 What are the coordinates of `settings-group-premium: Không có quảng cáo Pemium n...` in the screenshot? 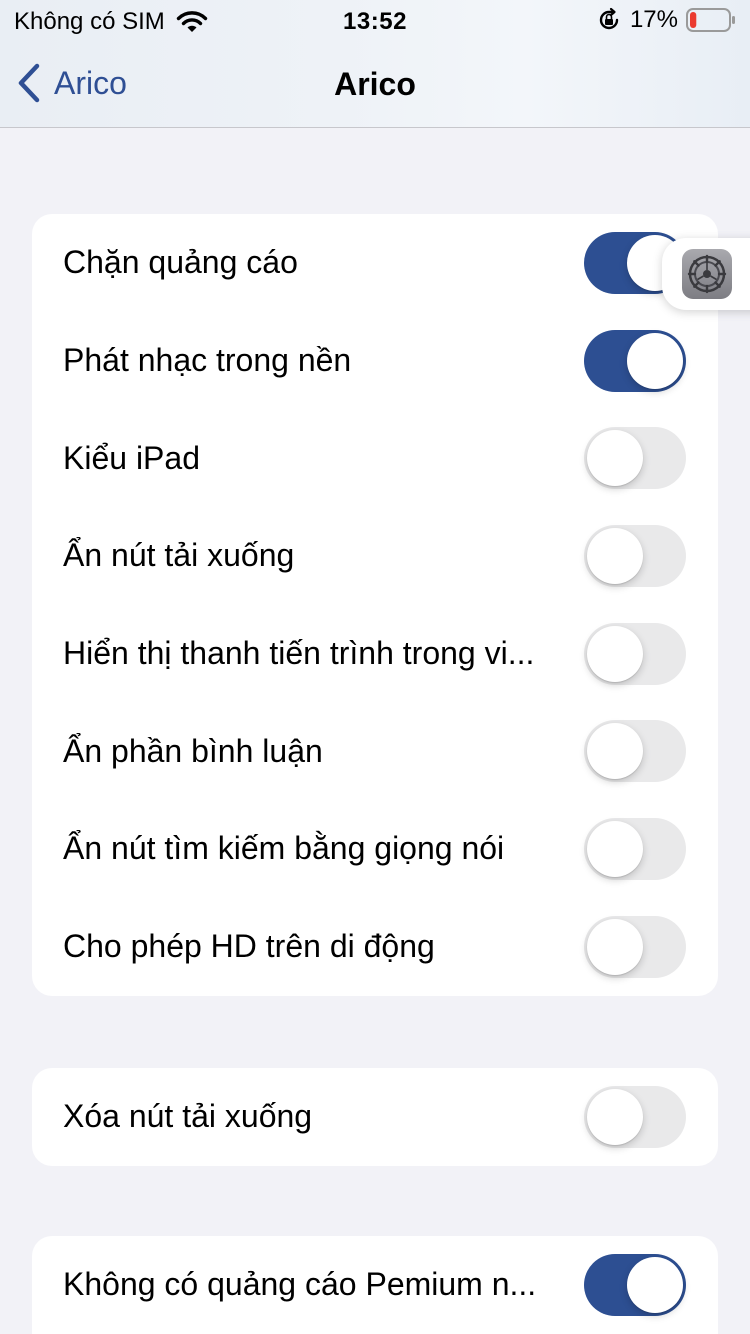 It's located at (375, 1285).